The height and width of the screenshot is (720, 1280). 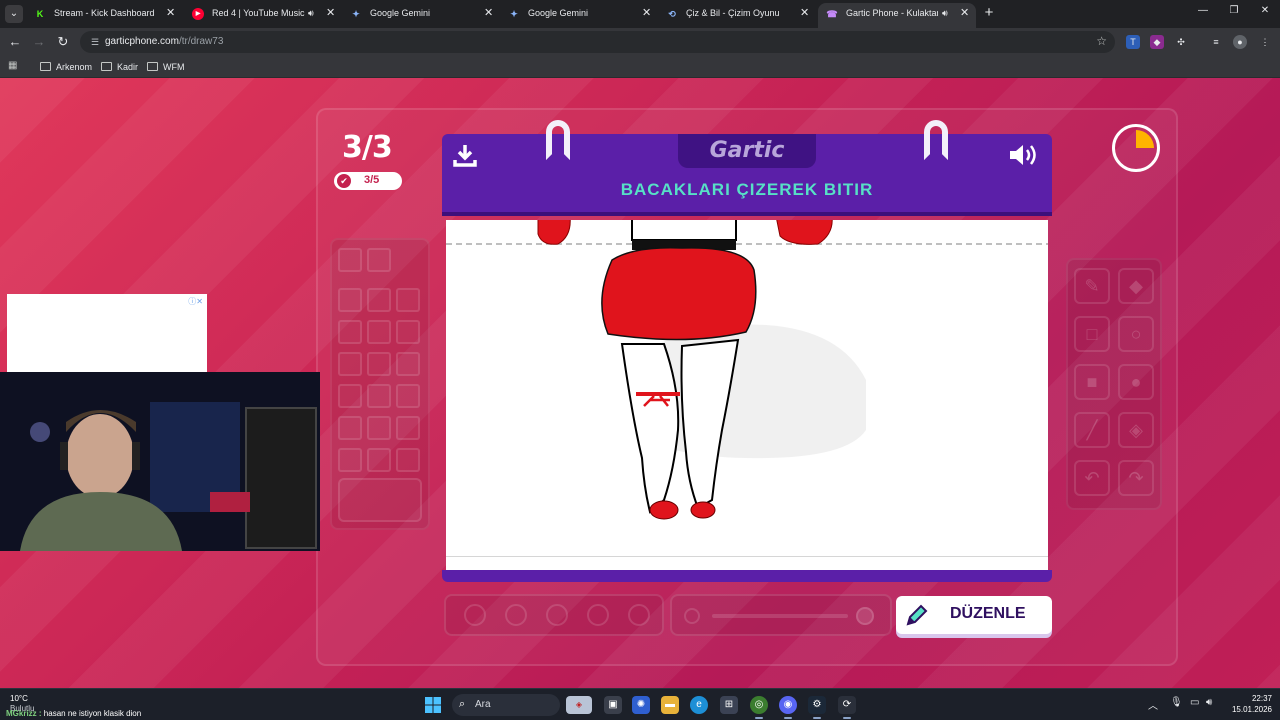 I want to click on filled-rectangle-tool-icon: ■, so click(x=1092, y=382).